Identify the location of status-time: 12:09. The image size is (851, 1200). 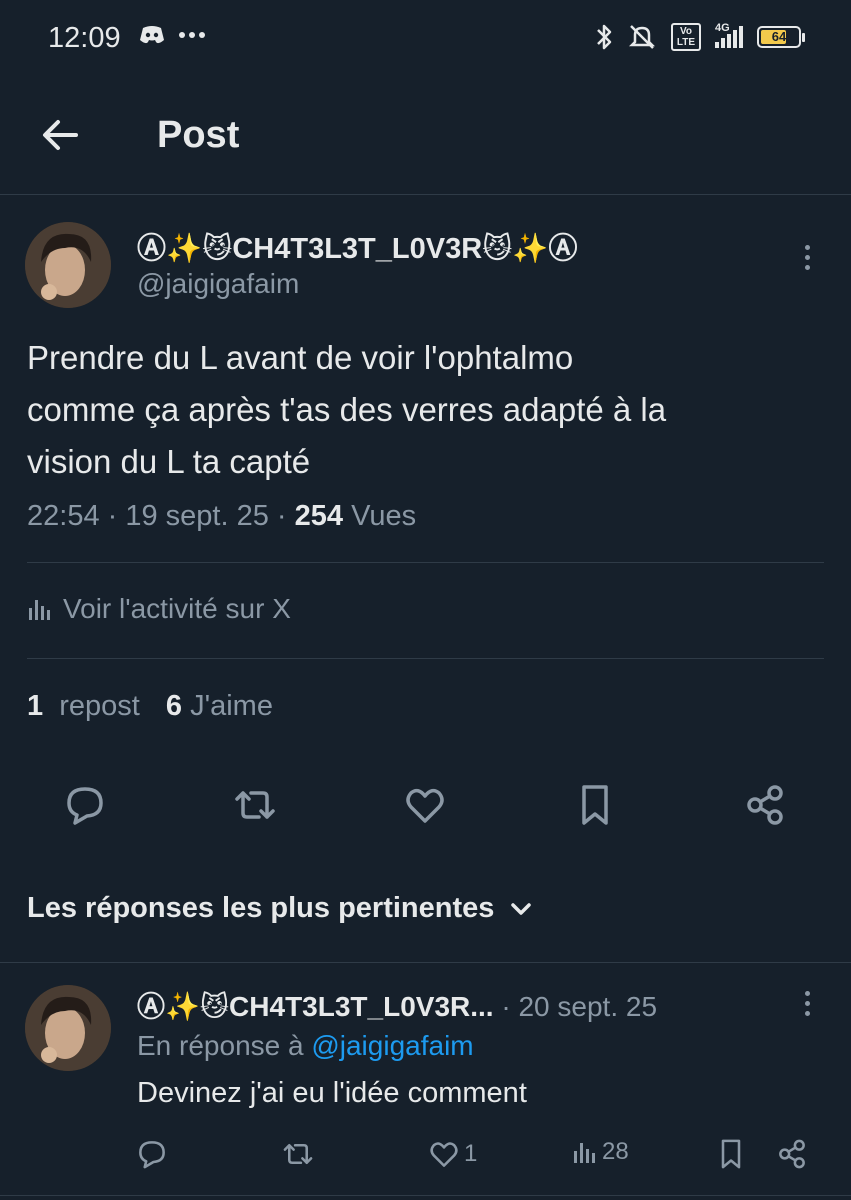
(84, 38).